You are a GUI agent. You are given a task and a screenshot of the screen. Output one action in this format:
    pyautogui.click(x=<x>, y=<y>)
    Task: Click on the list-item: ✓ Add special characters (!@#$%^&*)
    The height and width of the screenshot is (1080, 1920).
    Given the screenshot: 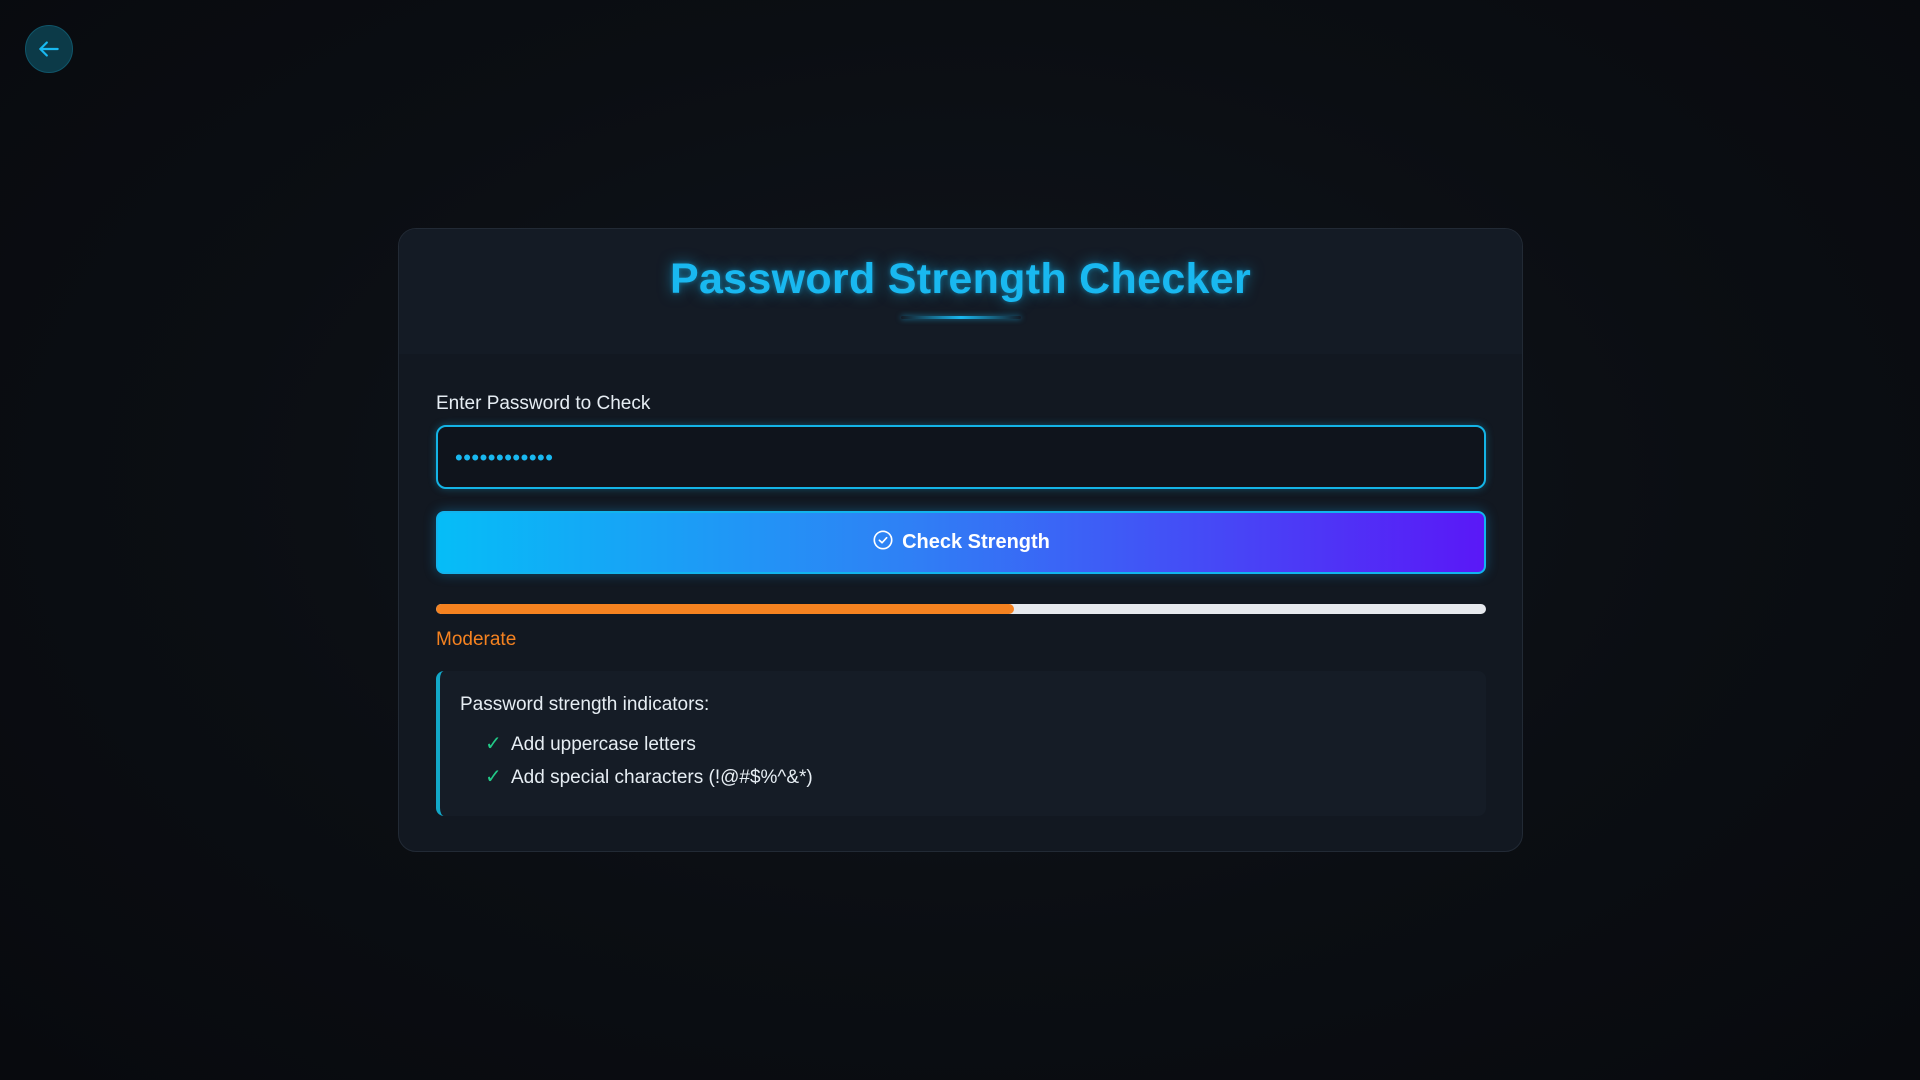 What is the action you would take?
    pyautogui.click(x=975, y=777)
    